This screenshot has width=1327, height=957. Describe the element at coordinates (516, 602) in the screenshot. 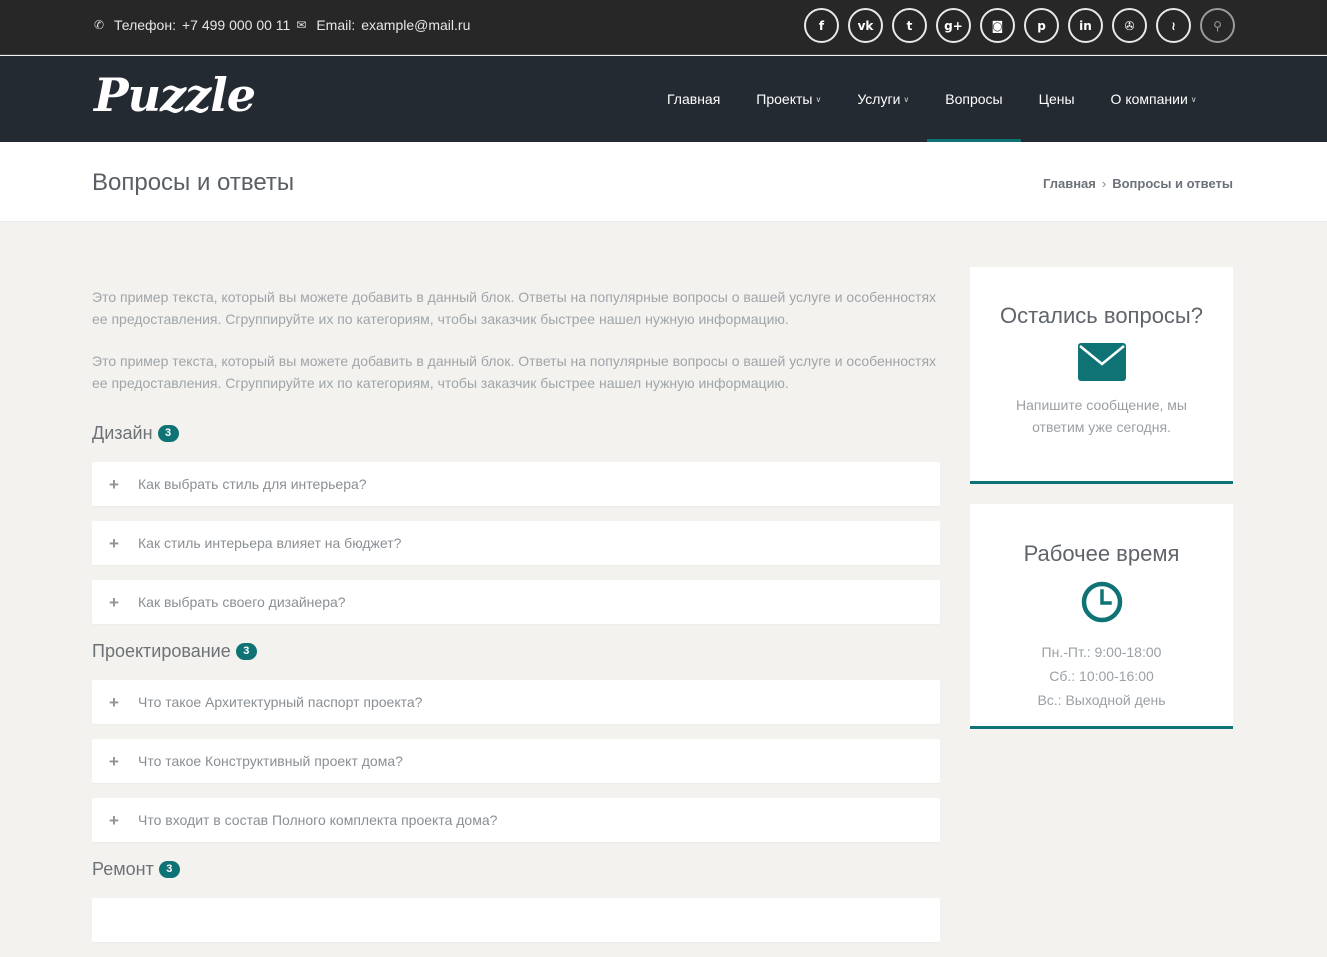

I see `faq-question: + Как выбрать своего дизайнера?` at that location.